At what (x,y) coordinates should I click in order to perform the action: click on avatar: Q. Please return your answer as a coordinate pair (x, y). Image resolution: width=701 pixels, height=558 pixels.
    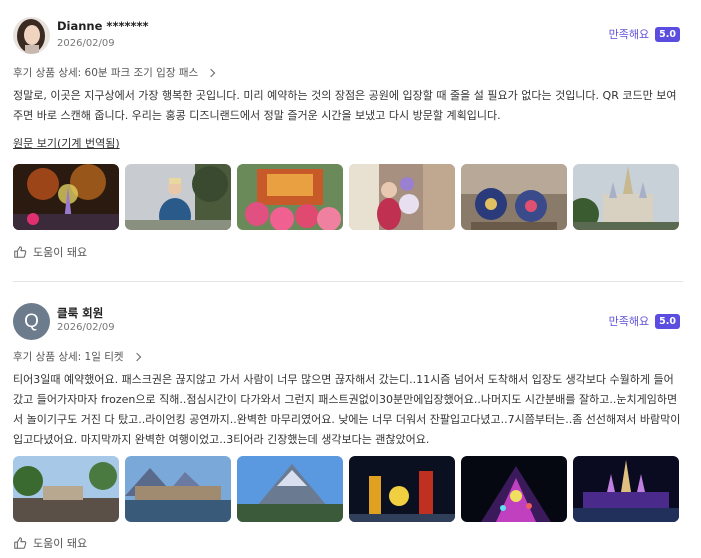
    Looking at the image, I should click on (31, 321).